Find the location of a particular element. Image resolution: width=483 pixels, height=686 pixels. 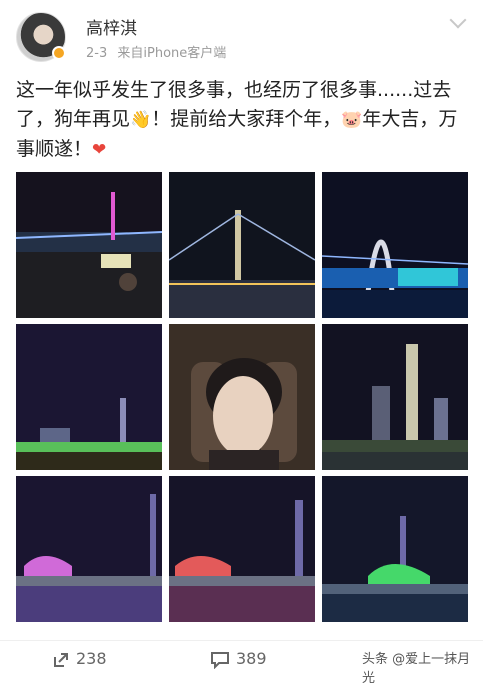

post-meta: 2-3 来自iPhone客户端 is located at coordinates (156, 51).